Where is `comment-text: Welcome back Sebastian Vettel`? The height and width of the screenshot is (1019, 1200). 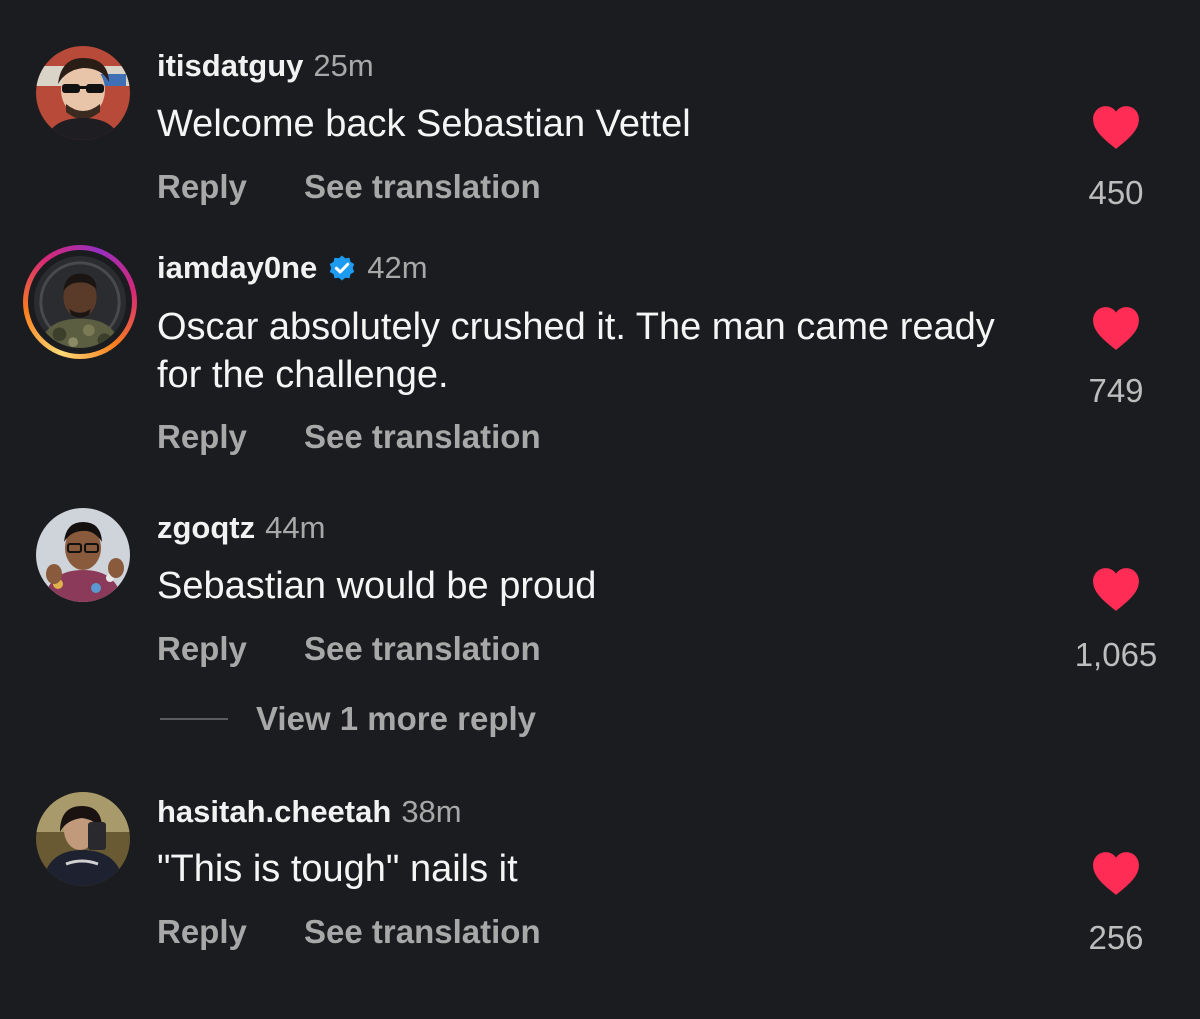 comment-text: Welcome back Sebastian Vettel is located at coordinates (424, 124).